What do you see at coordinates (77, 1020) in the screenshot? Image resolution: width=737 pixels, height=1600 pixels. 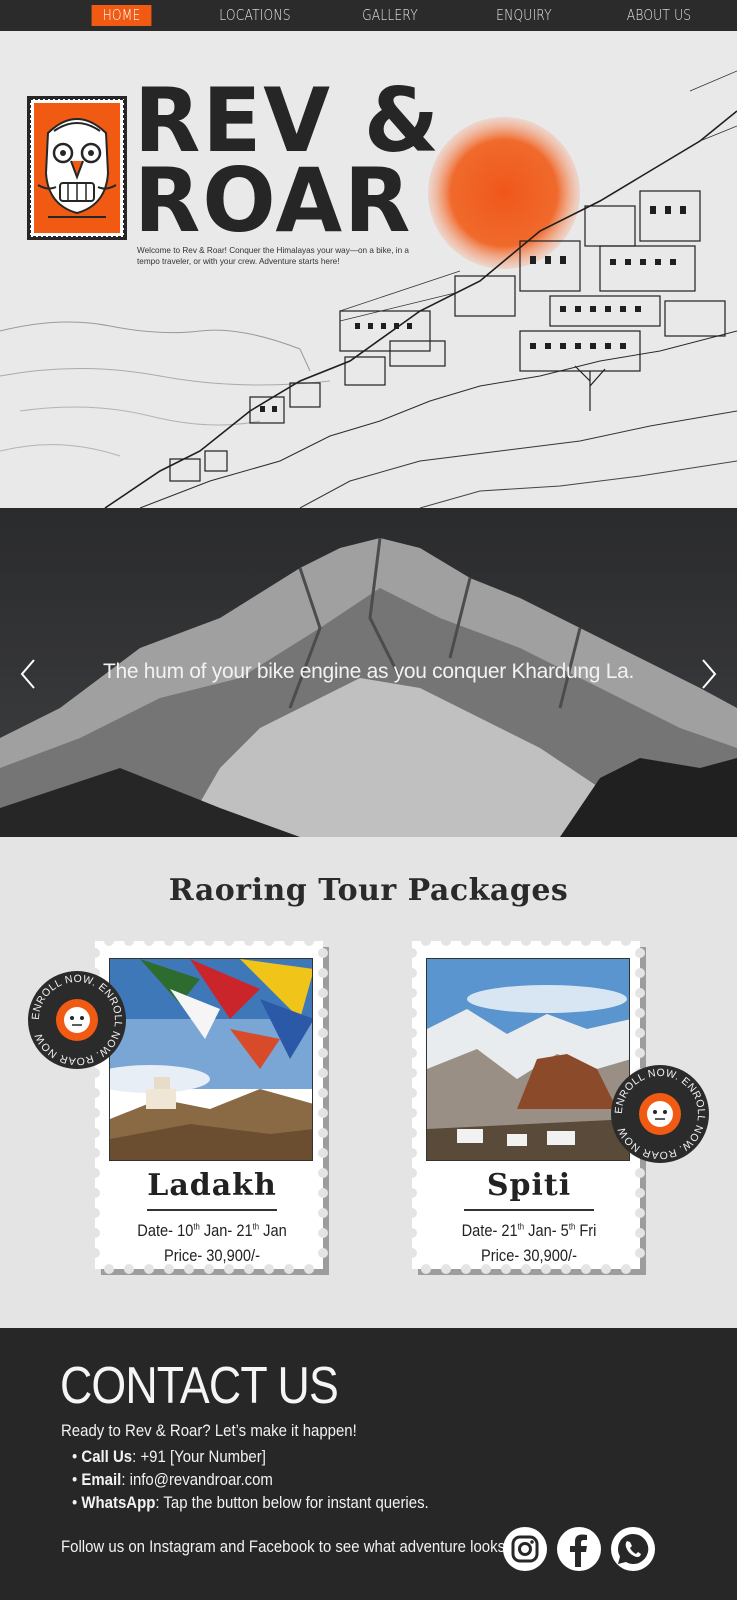 I see `enroll-now-badge-ladakh: ENROLL NOW. ENROLL NOW. ROAR NOW` at bounding box center [77, 1020].